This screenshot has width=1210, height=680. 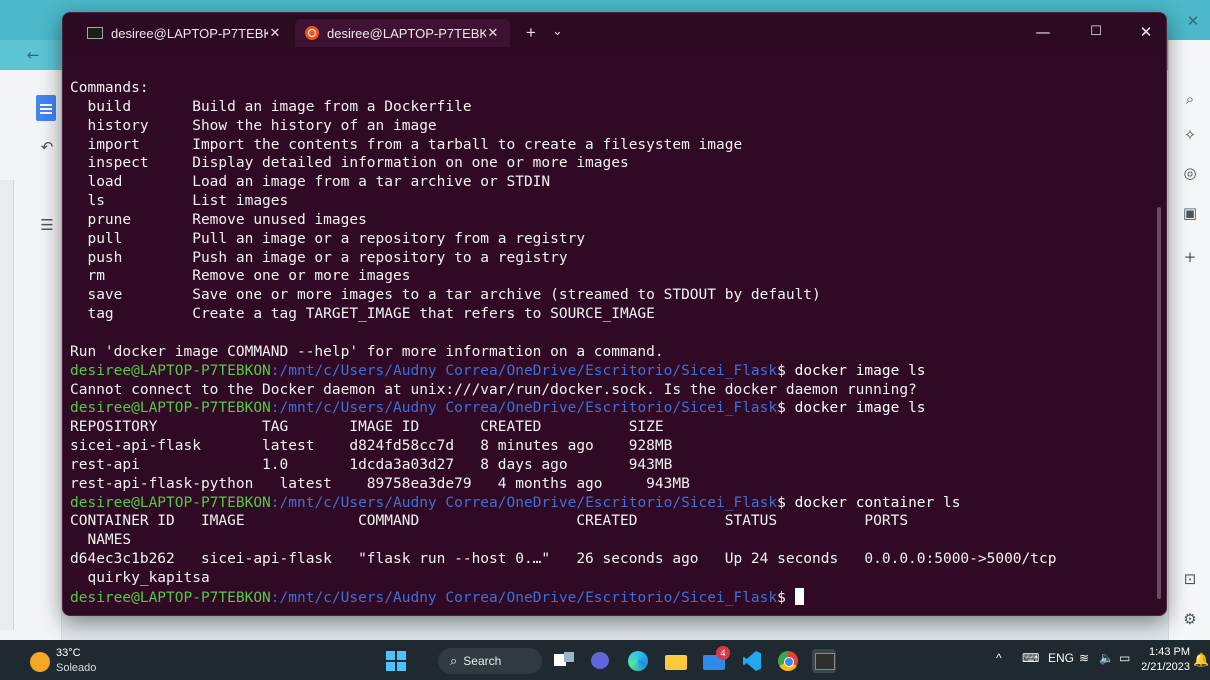 I want to click on background-close-icon: ✕, so click(x=1193, y=21).